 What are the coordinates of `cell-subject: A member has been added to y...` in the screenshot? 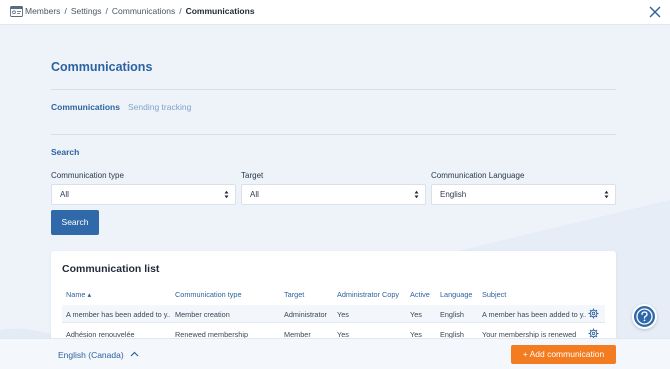 It's located at (534, 314).